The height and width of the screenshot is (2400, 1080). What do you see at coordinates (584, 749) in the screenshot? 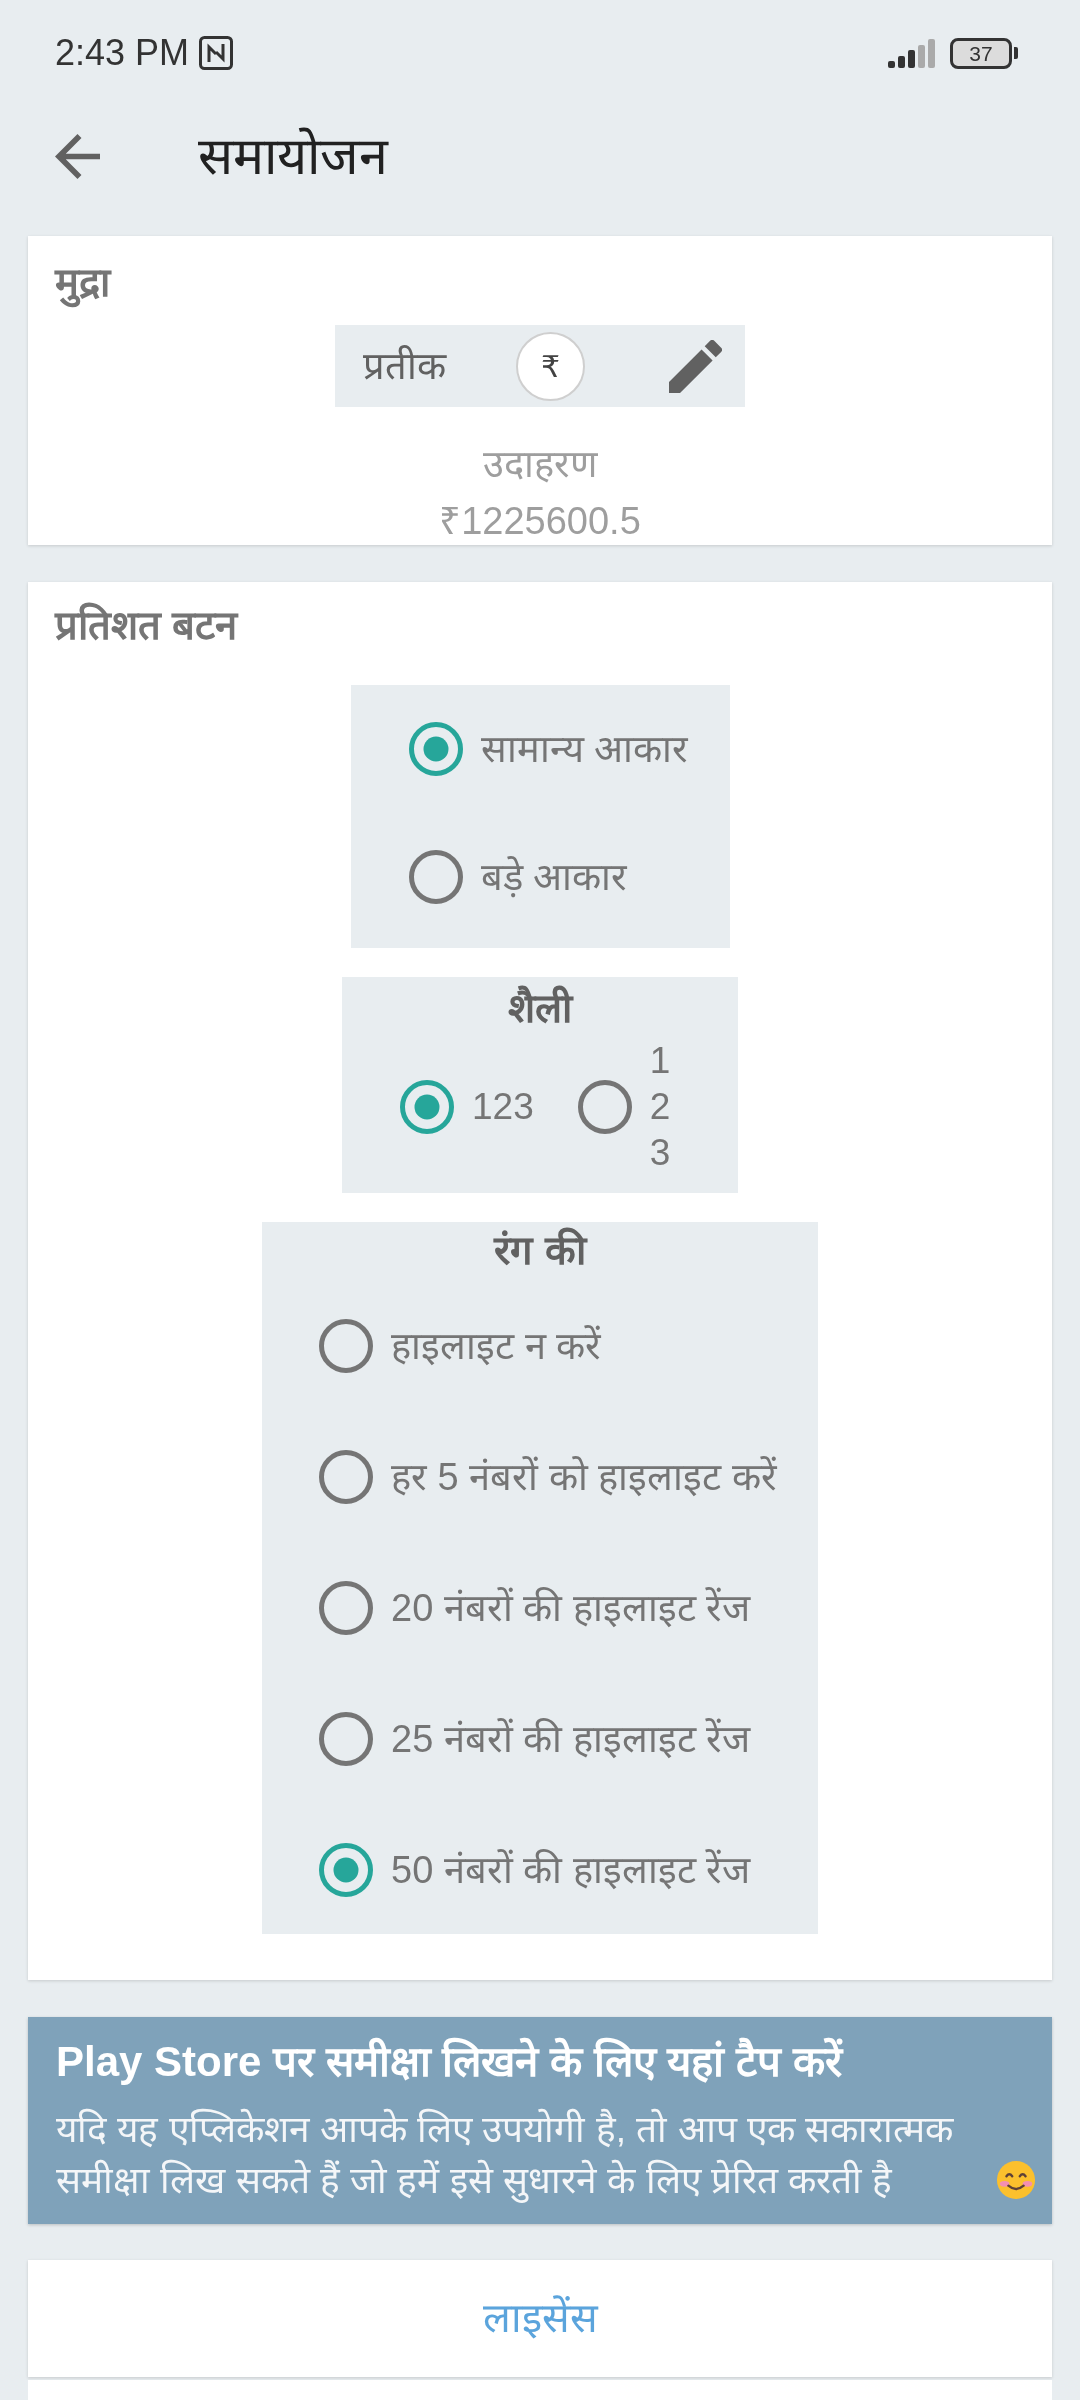
I see `option-label: सामान्य आकार` at bounding box center [584, 749].